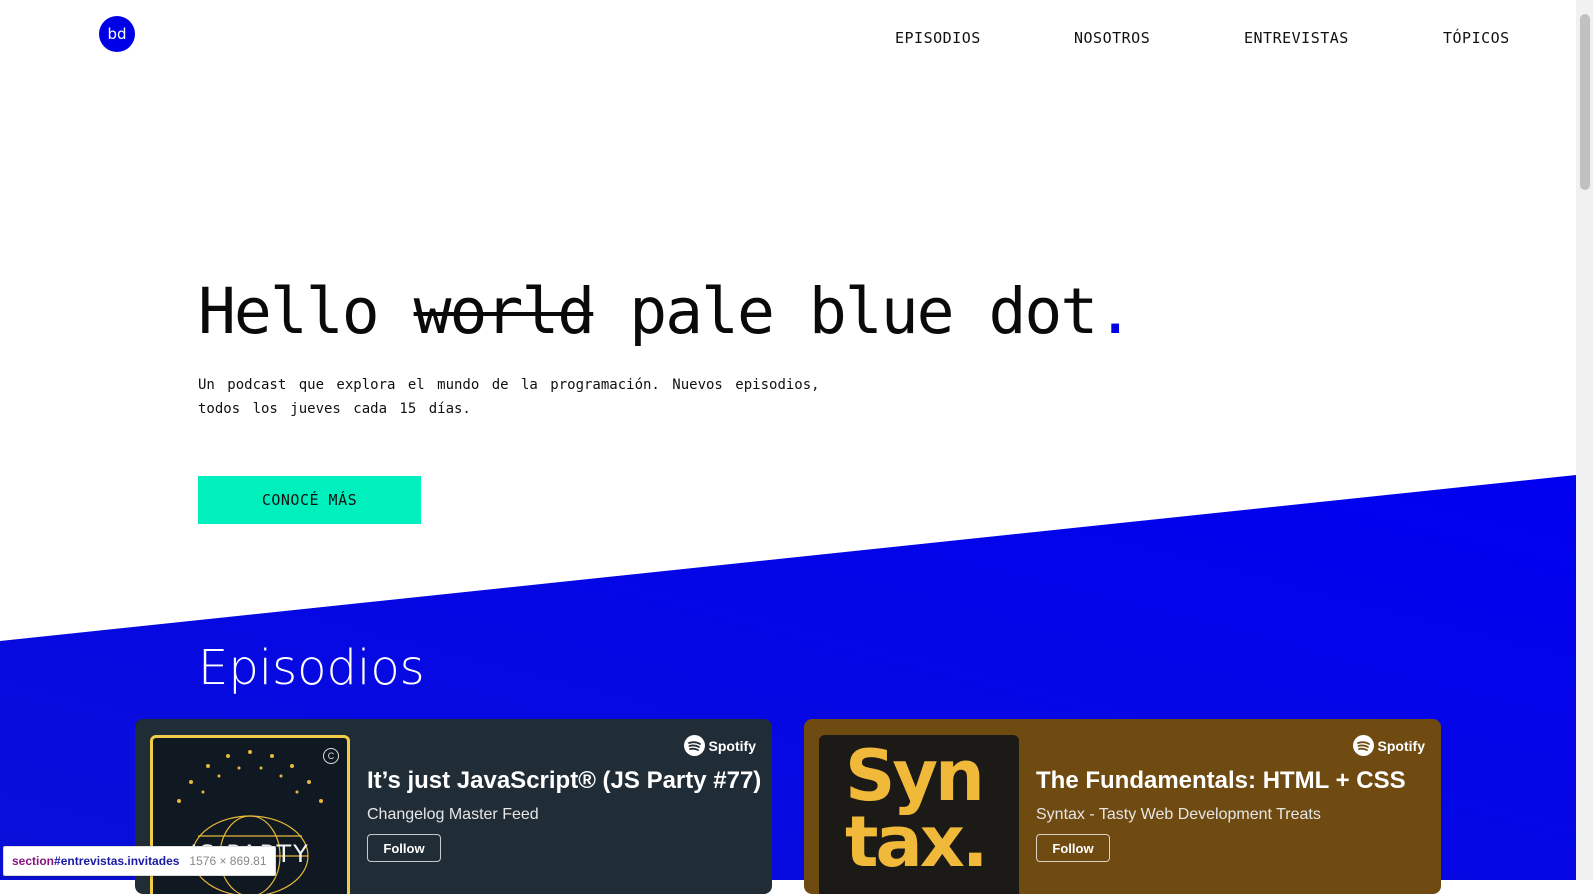 This screenshot has height=894, width=1593. I want to click on nav-topicos: TÓPICOS, so click(1476, 38).